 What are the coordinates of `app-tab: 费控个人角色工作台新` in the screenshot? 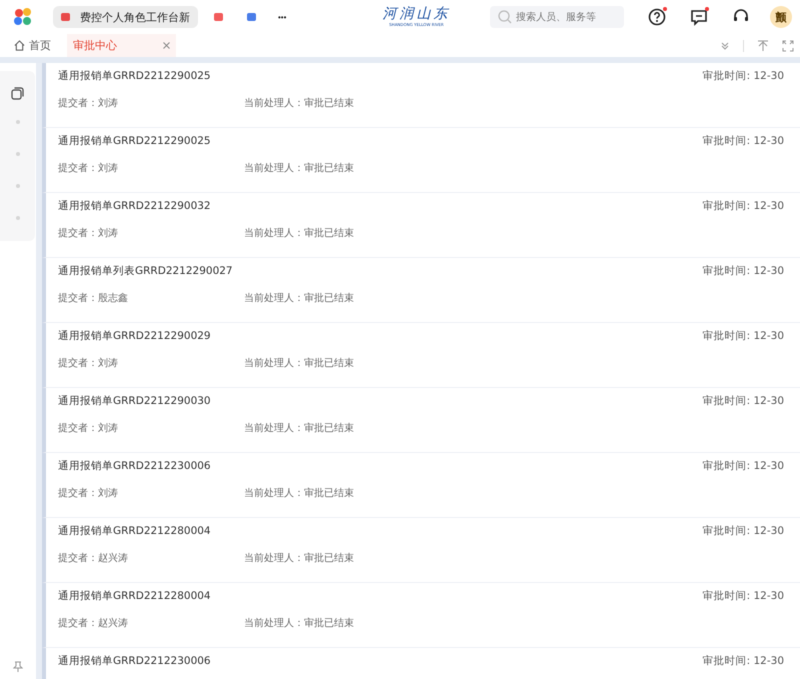 It's located at (125, 17).